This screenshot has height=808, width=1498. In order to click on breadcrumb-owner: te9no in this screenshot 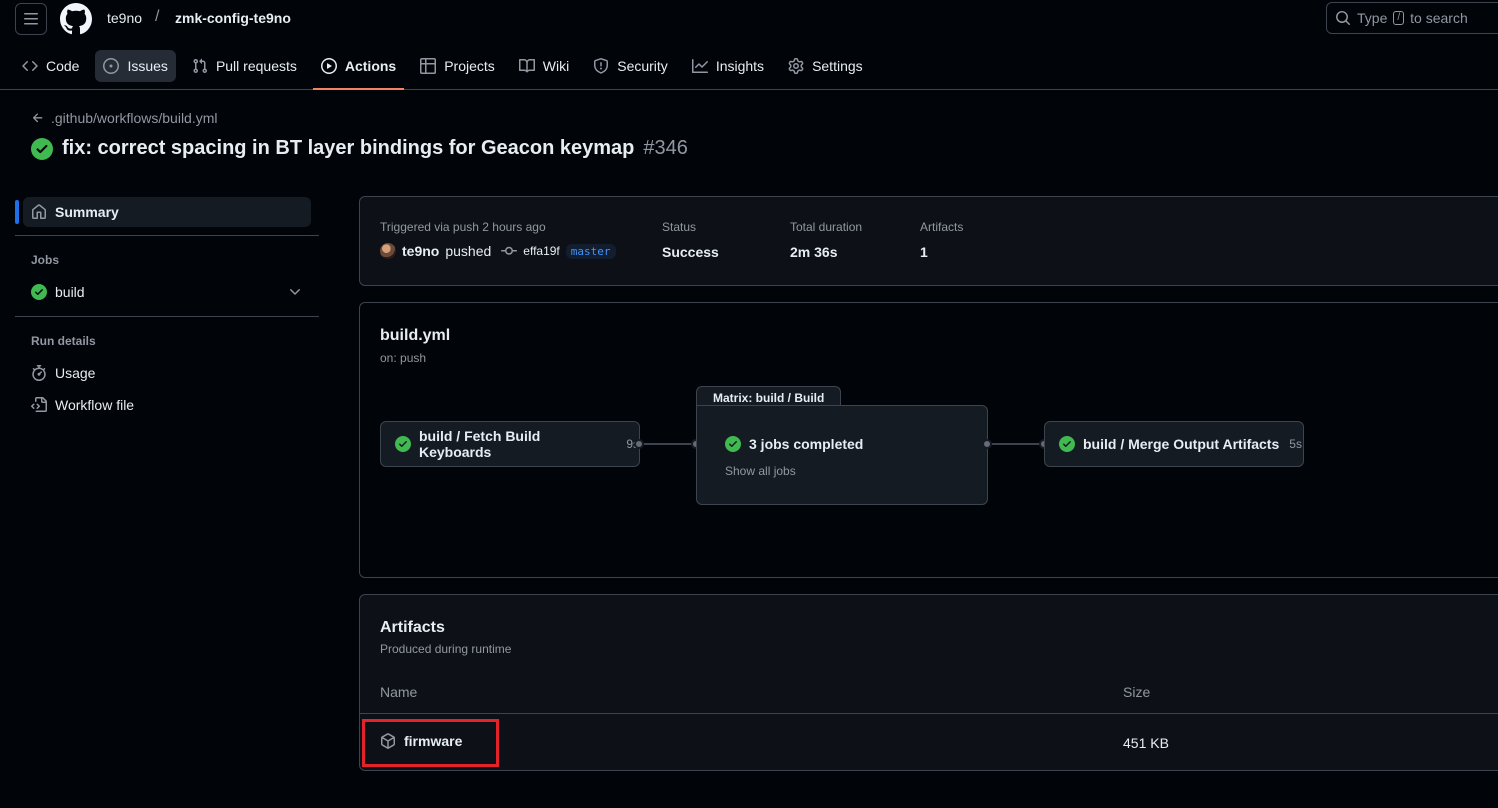, I will do `click(124, 18)`.